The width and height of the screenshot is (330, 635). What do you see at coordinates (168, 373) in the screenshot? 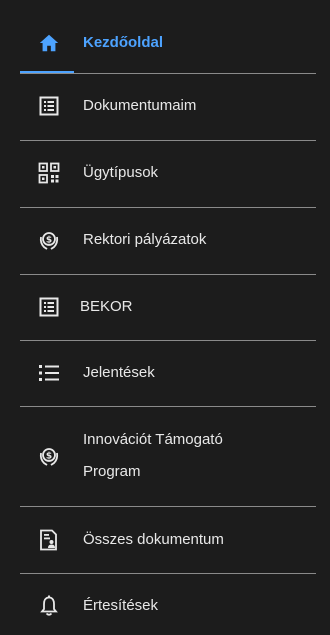
I see `nav-item-jelentesek: Jelentések` at bounding box center [168, 373].